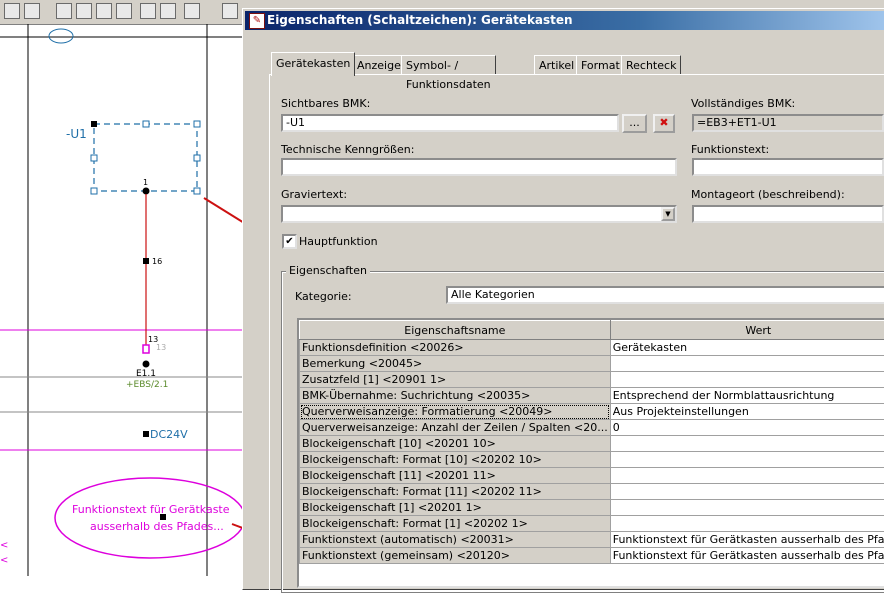  Describe the element at coordinates (257, 21) in the screenshot. I see `app-icon: ✎` at that location.